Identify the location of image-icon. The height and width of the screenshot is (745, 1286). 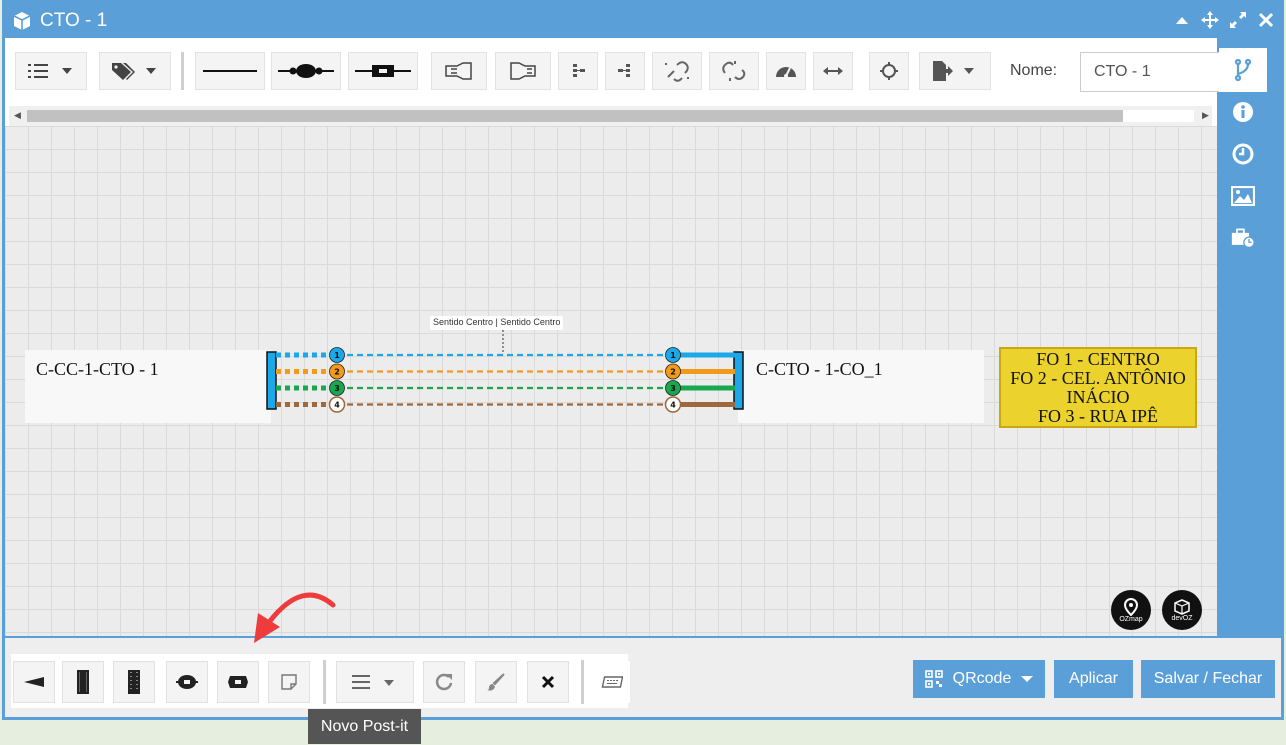
(1243, 196).